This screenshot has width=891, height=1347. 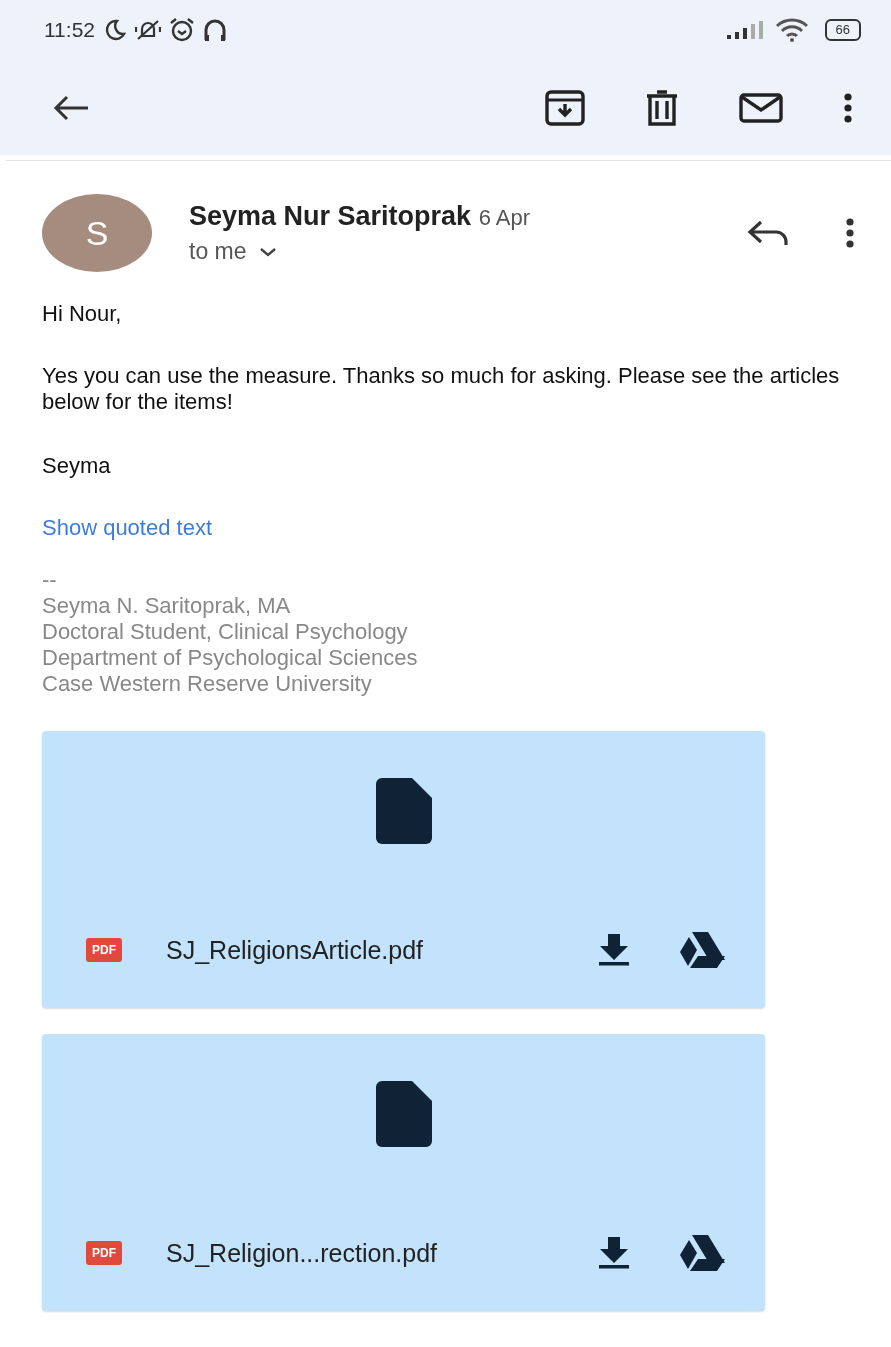 I want to click on status-time: 11:52, so click(x=69, y=30).